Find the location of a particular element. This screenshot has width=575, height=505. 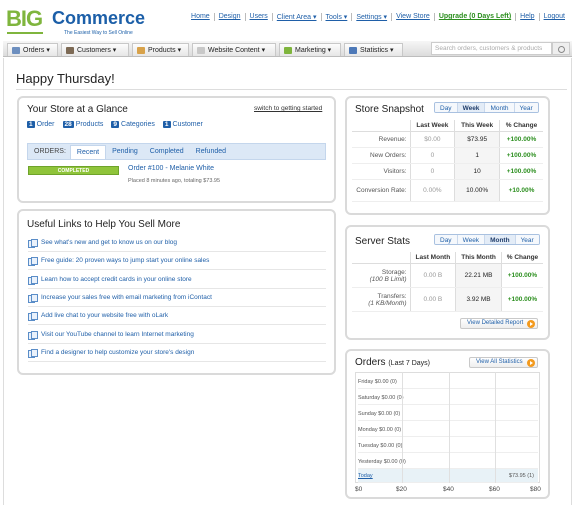

link-home: Home is located at coordinates (201, 17).